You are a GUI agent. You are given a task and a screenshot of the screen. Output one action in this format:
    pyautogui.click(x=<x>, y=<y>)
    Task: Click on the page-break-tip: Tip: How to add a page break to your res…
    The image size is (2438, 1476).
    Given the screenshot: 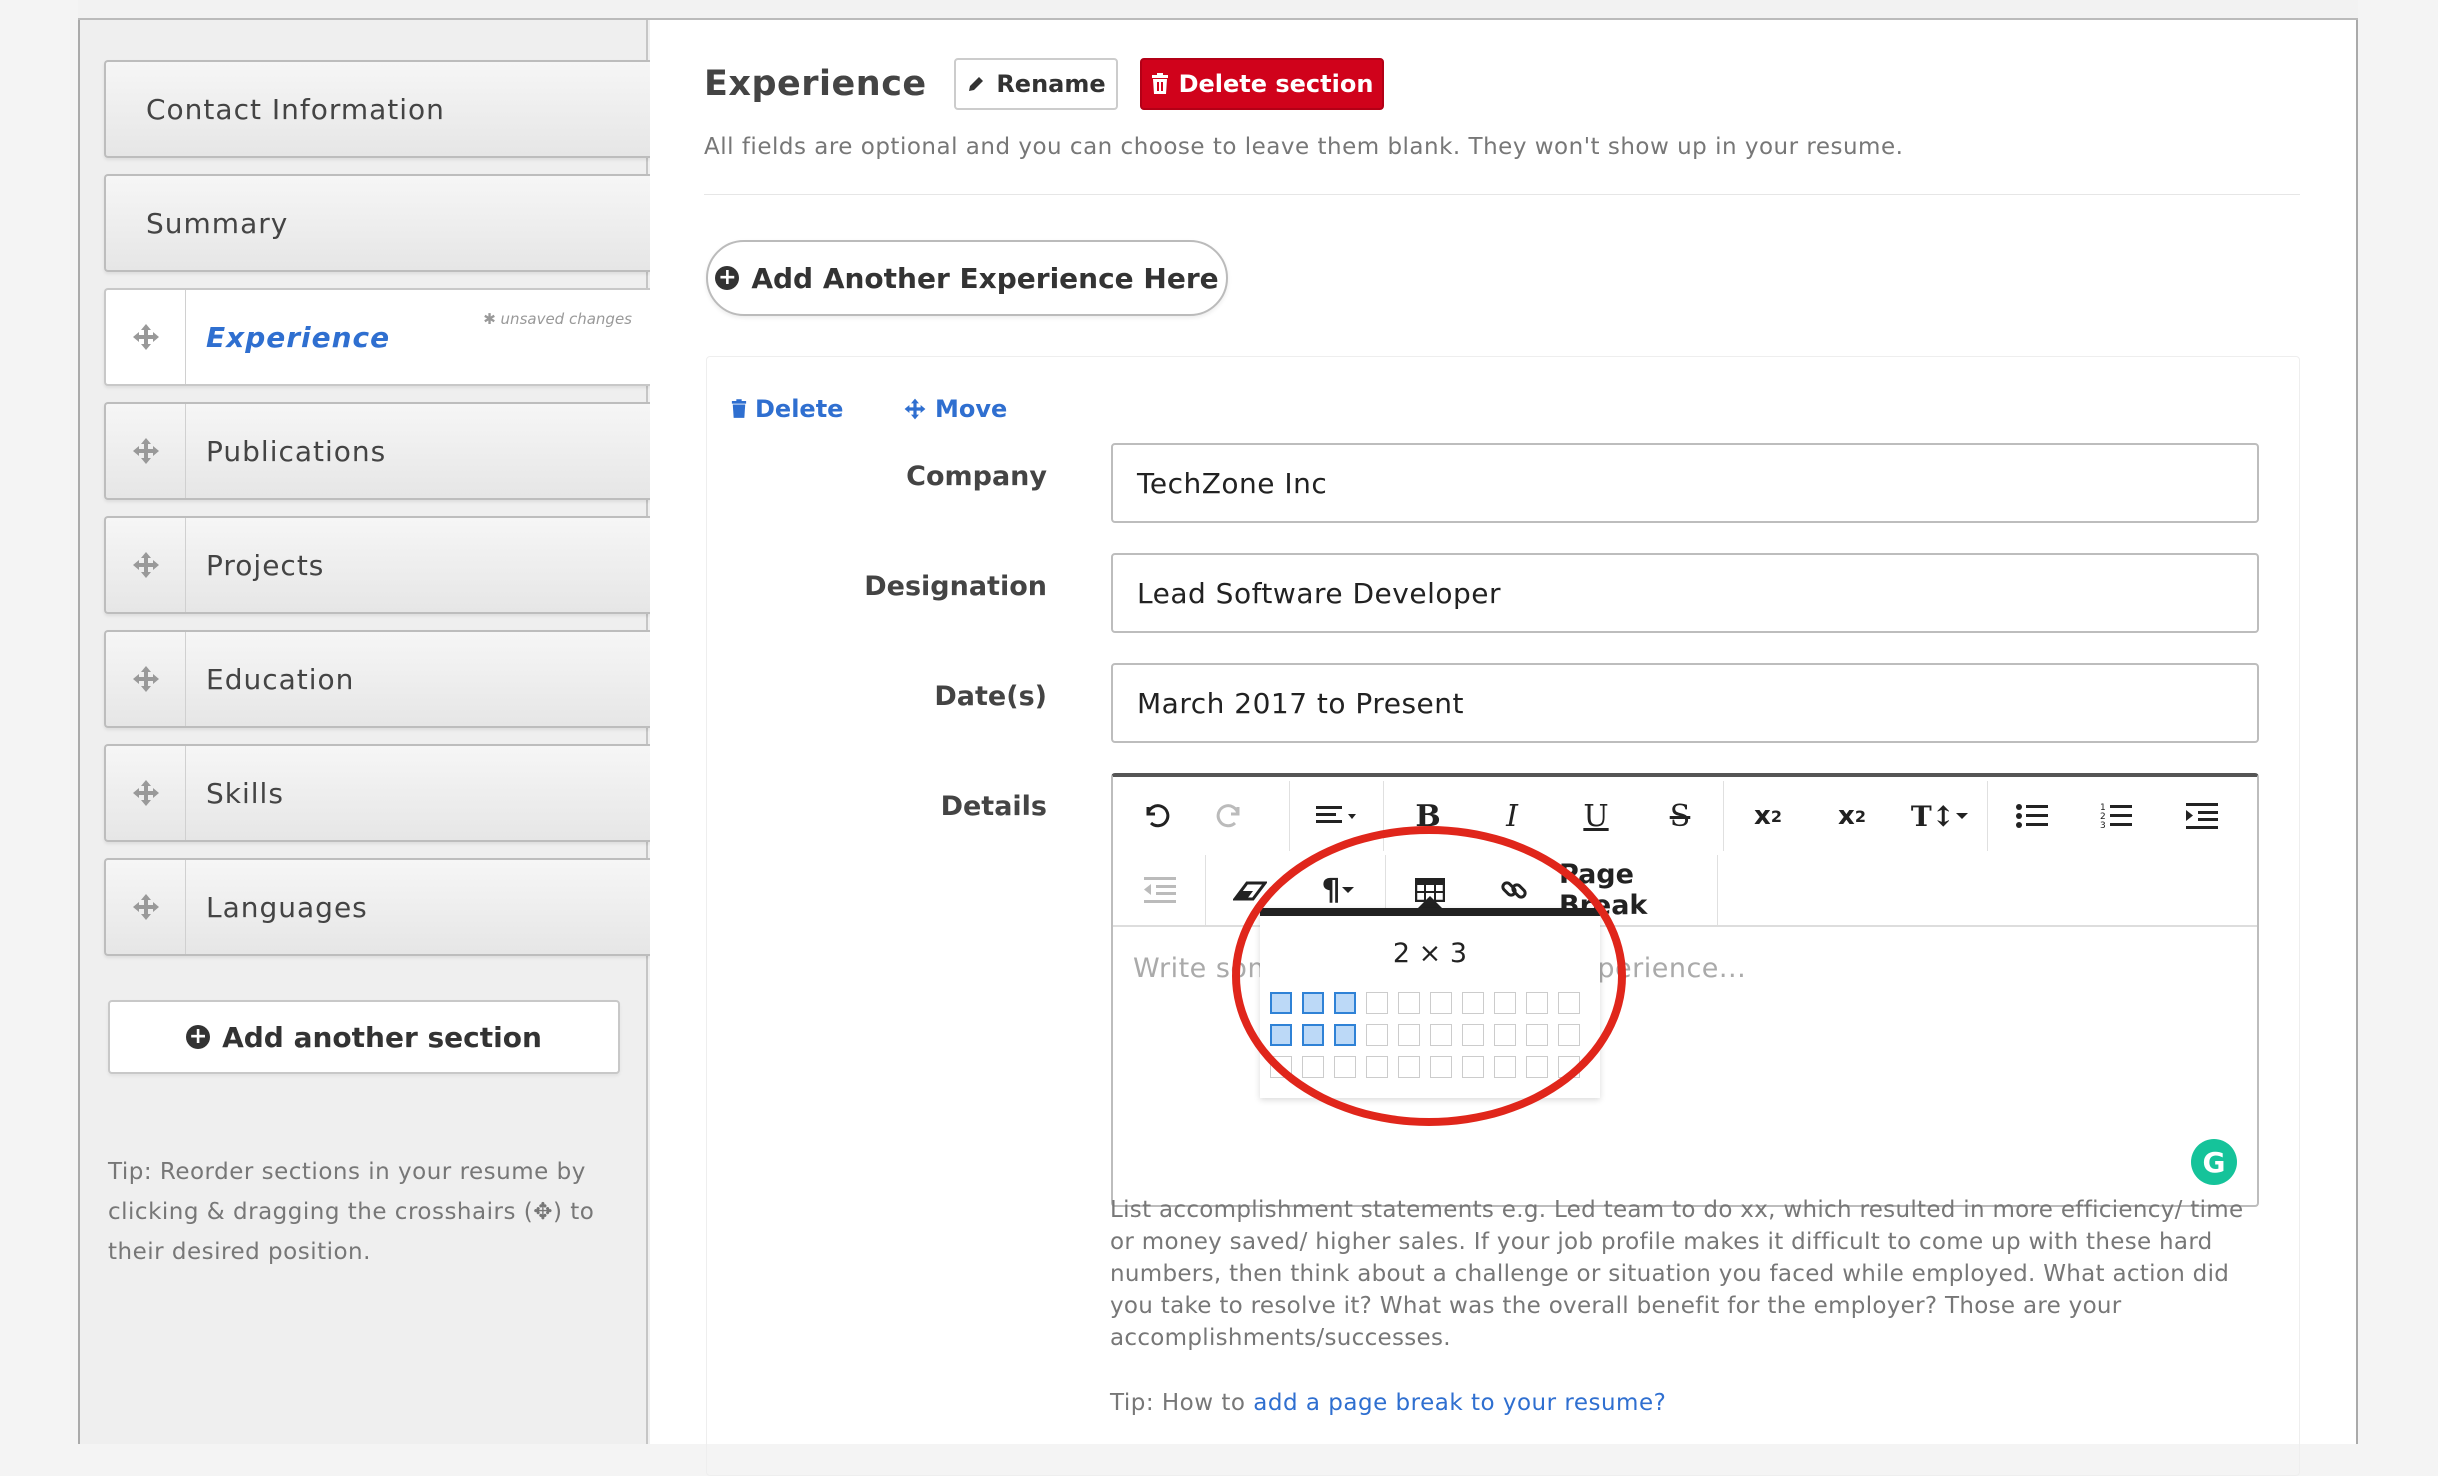 What is the action you would take?
    pyautogui.click(x=1388, y=1403)
    